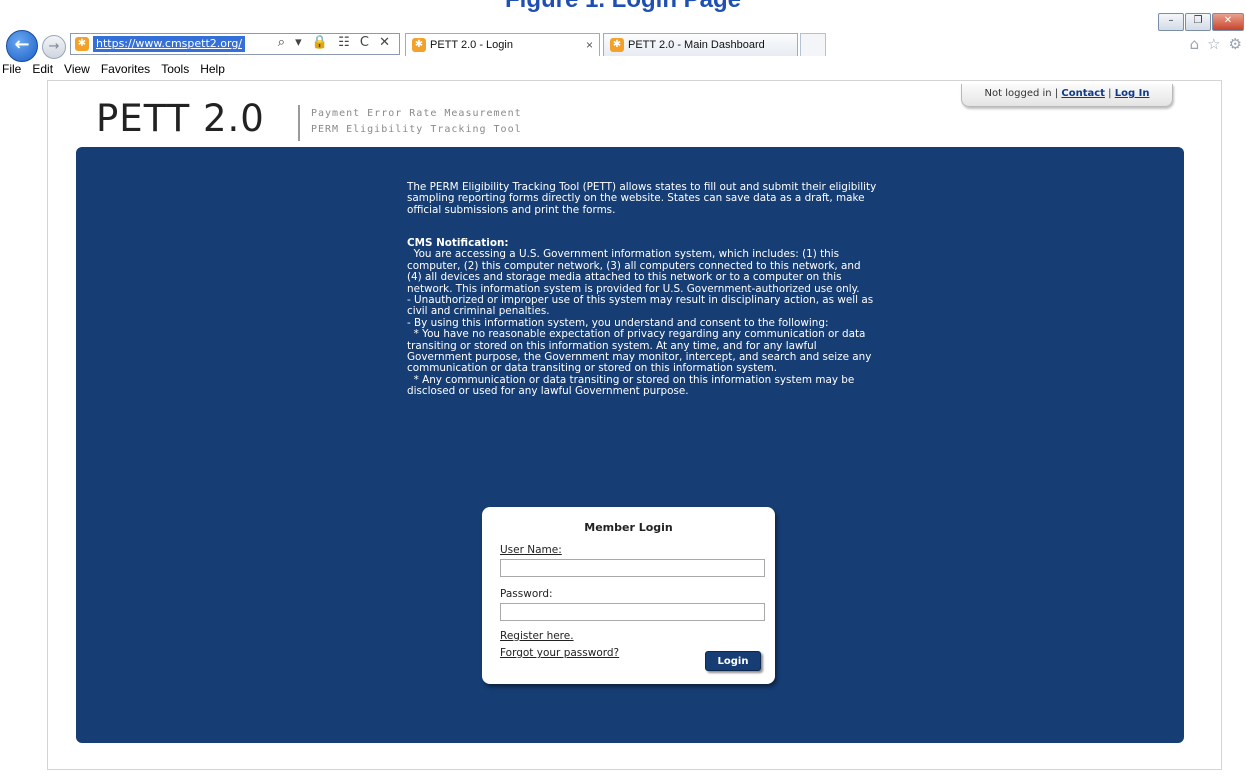  Describe the element at coordinates (299, 123) in the screenshot. I see `logo-divider` at that location.